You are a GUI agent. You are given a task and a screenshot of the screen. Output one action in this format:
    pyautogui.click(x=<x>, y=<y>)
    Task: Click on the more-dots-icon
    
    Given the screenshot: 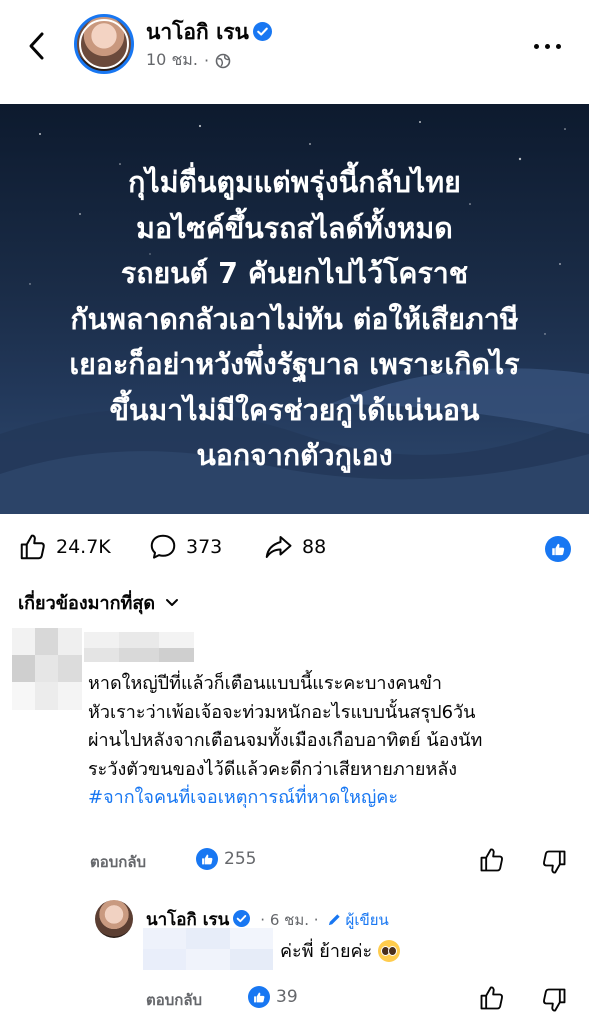 What is the action you would take?
    pyautogui.click(x=536, y=46)
    